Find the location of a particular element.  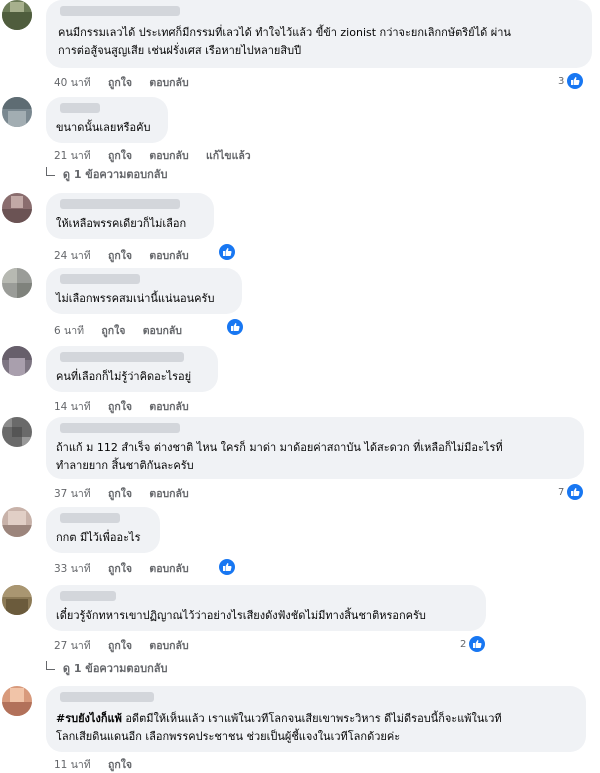

reaction-count: 7 is located at coordinates (571, 492).